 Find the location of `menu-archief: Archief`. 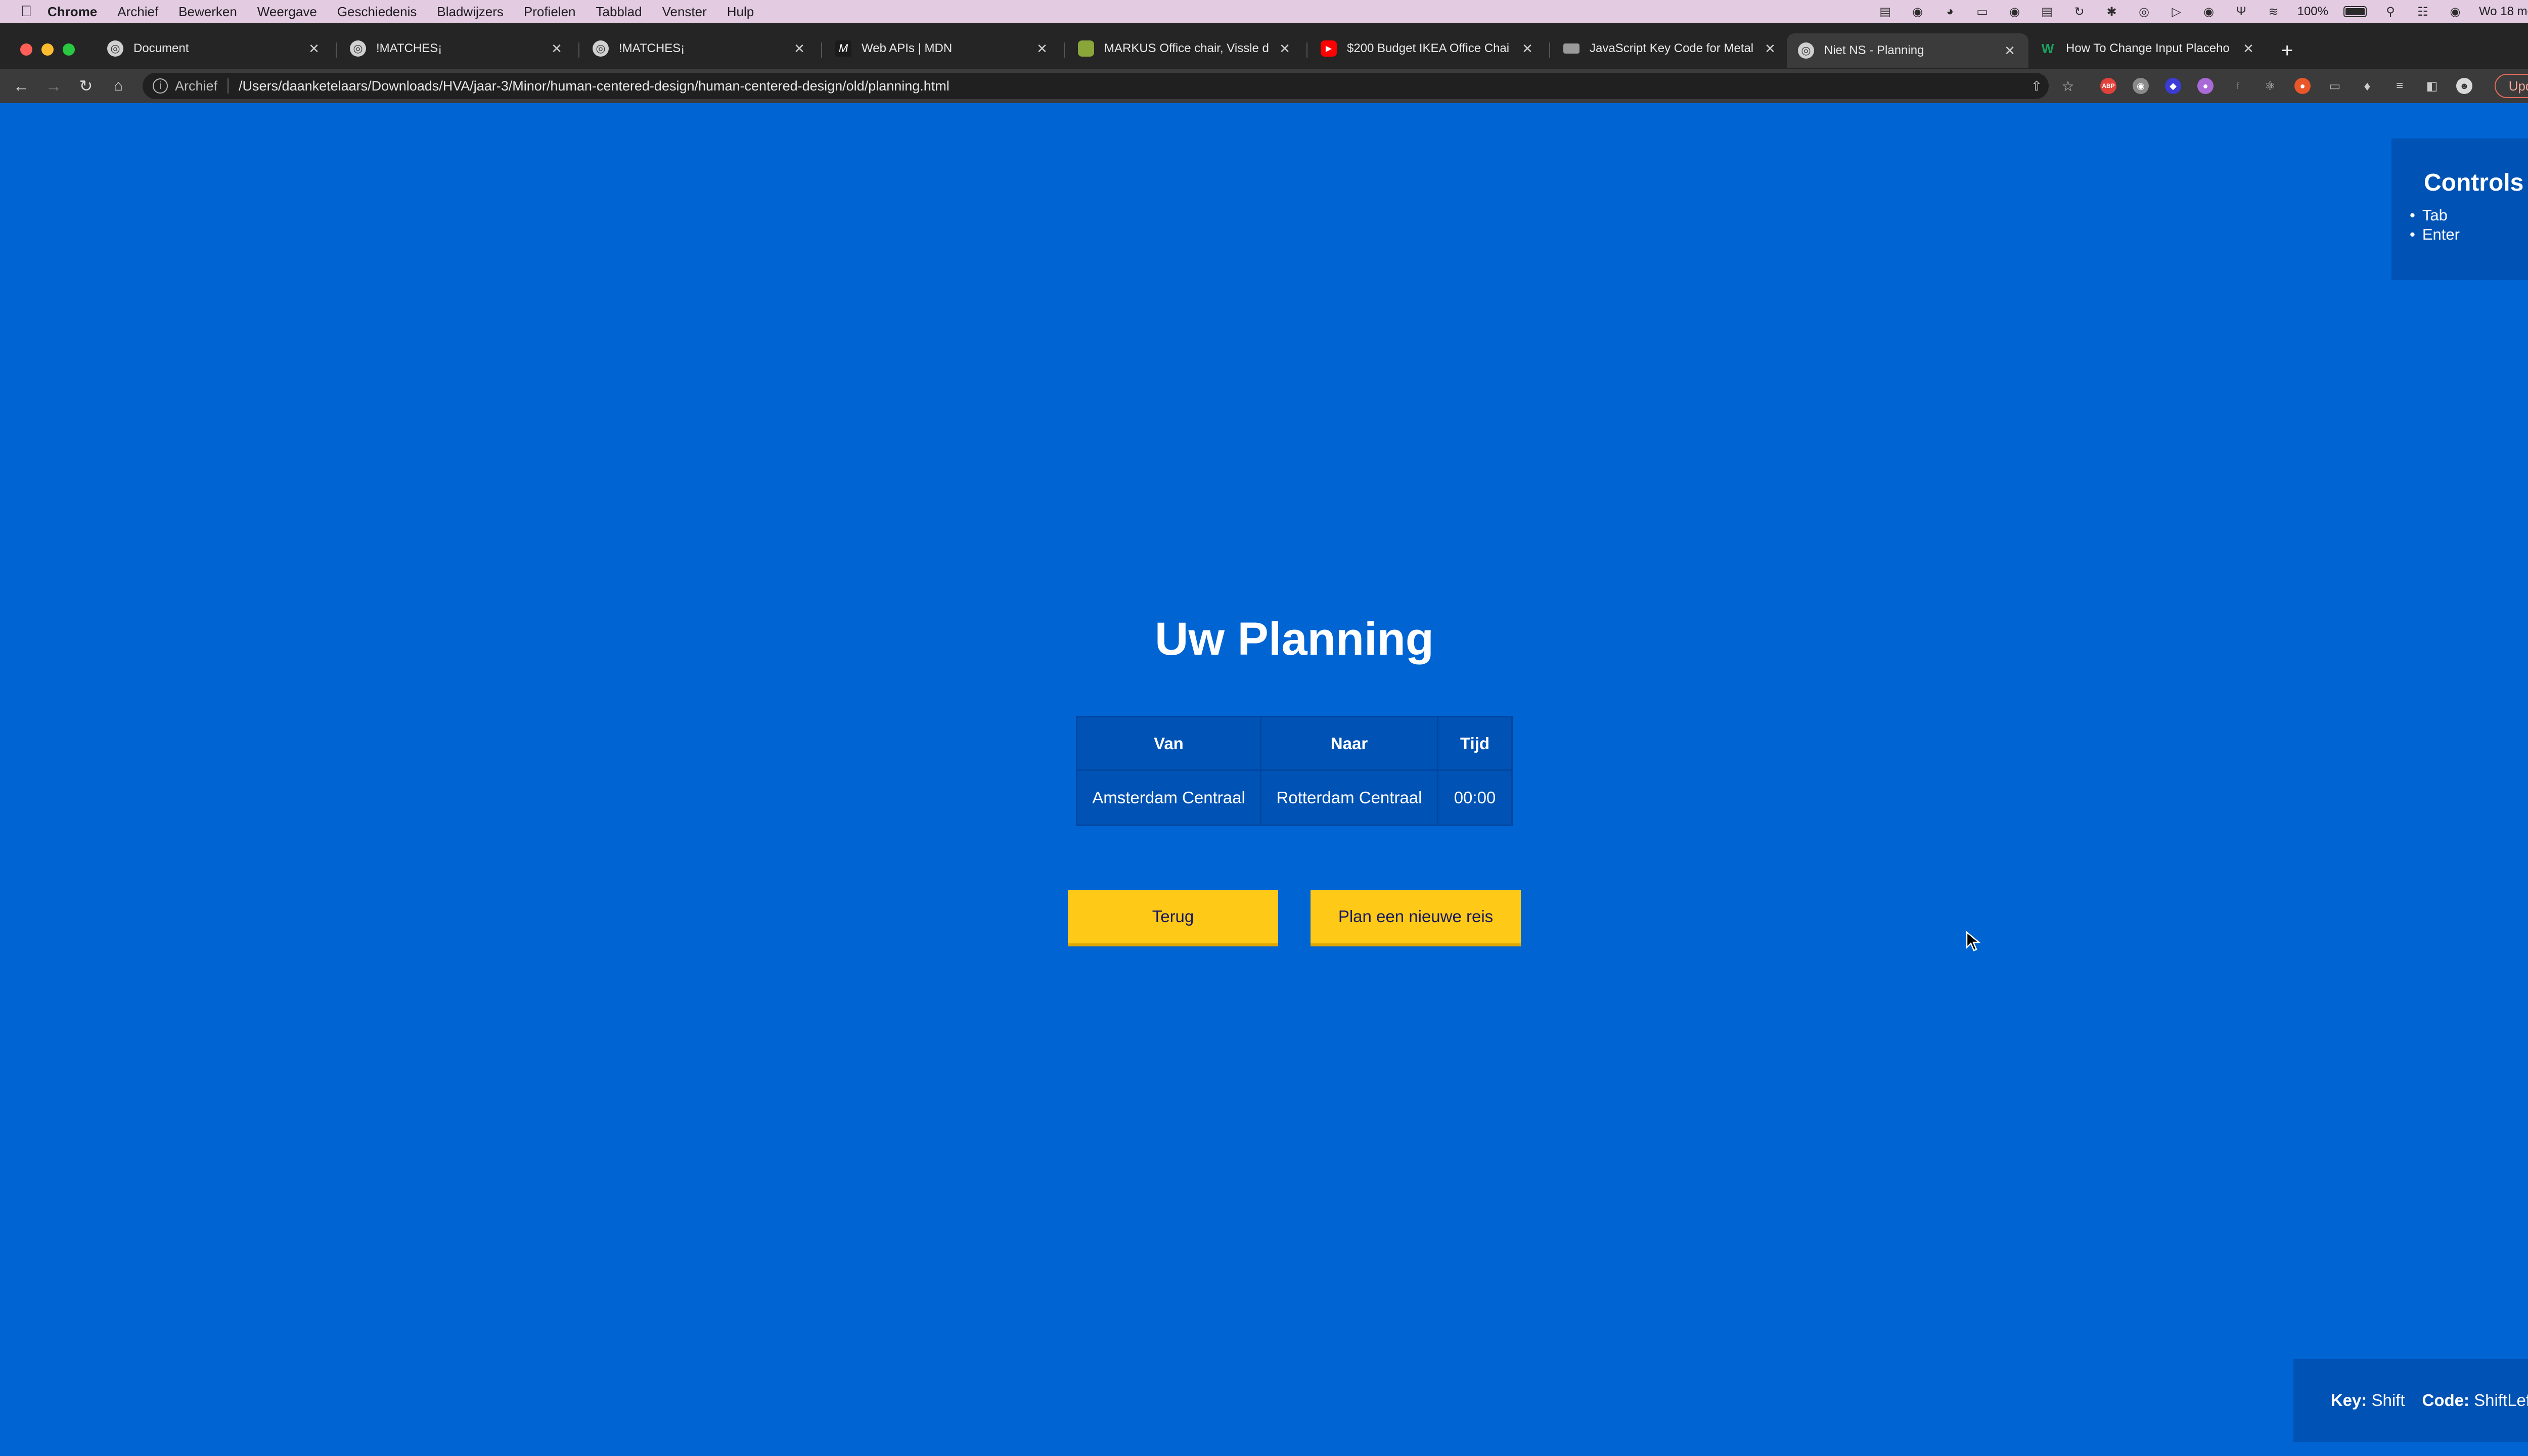

menu-archief: Archief is located at coordinates (138, 12).